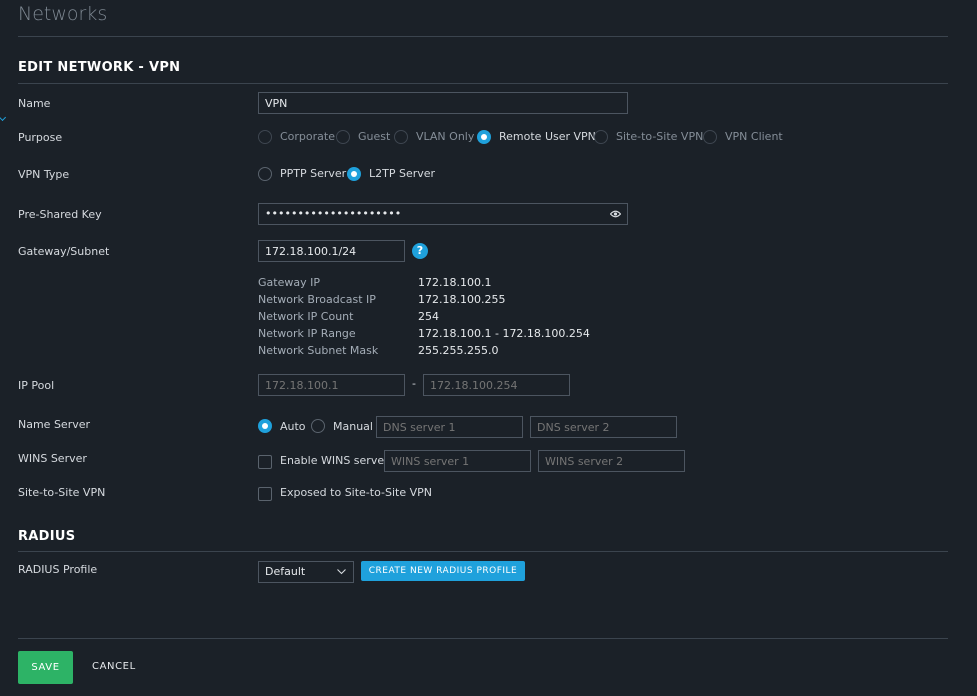 This screenshot has height=696, width=977. What do you see at coordinates (293, 426) in the screenshot?
I see `name-server-auto-label: Auto` at bounding box center [293, 426].